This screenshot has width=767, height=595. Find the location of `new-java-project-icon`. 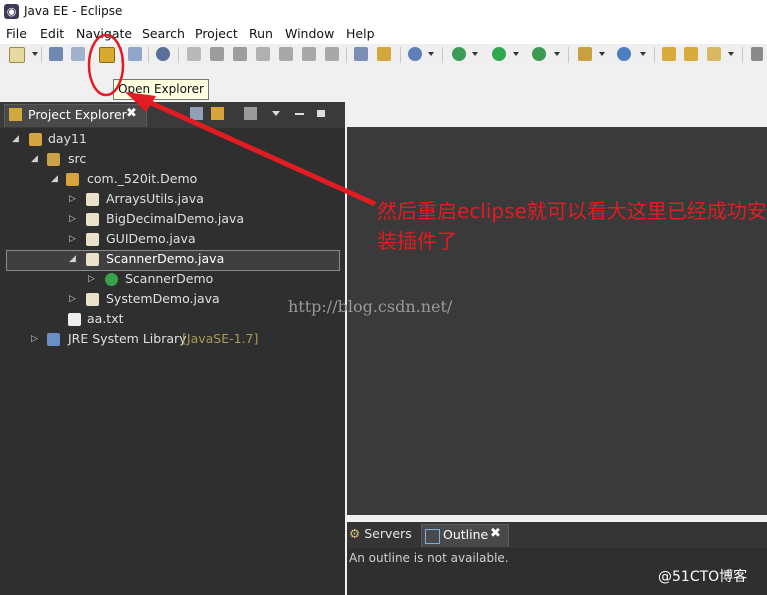

new-java-project-icon is located at coordinates (585, 54).